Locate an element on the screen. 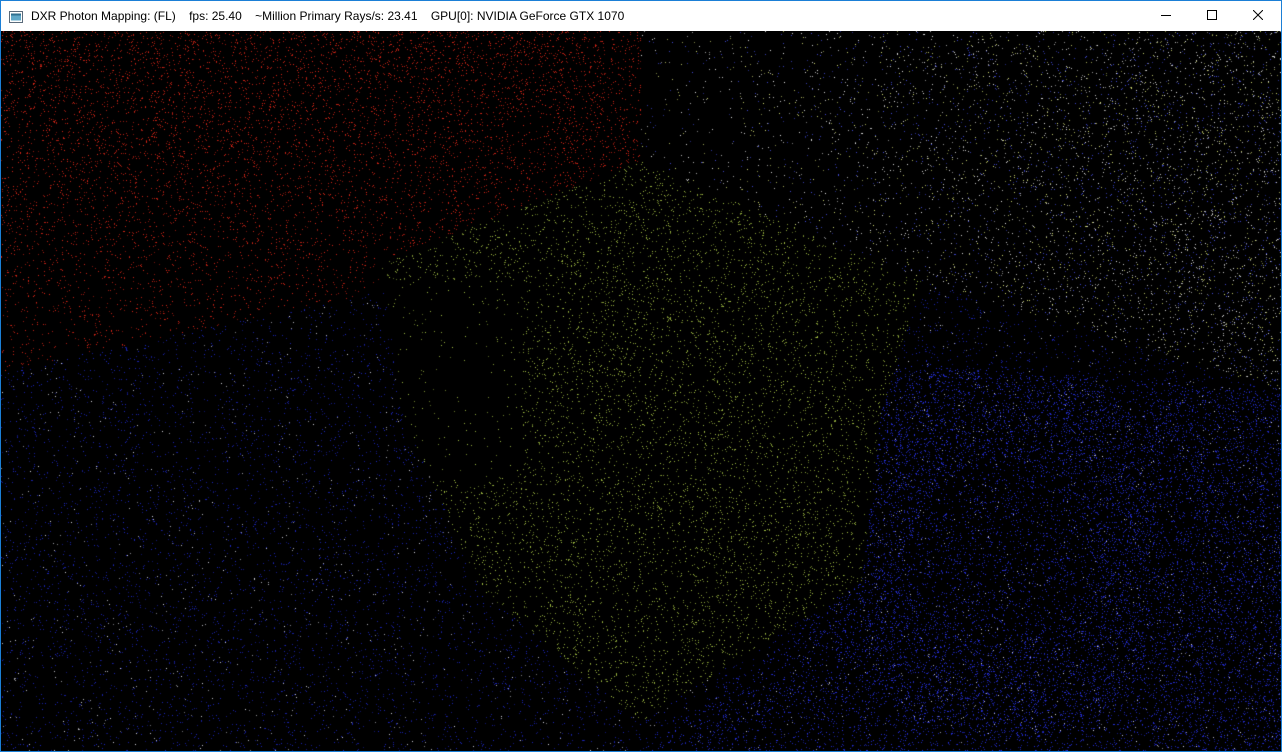 The height and width of the screenshot is (752, 1282). close-button is located at coordinates (1258, 16).